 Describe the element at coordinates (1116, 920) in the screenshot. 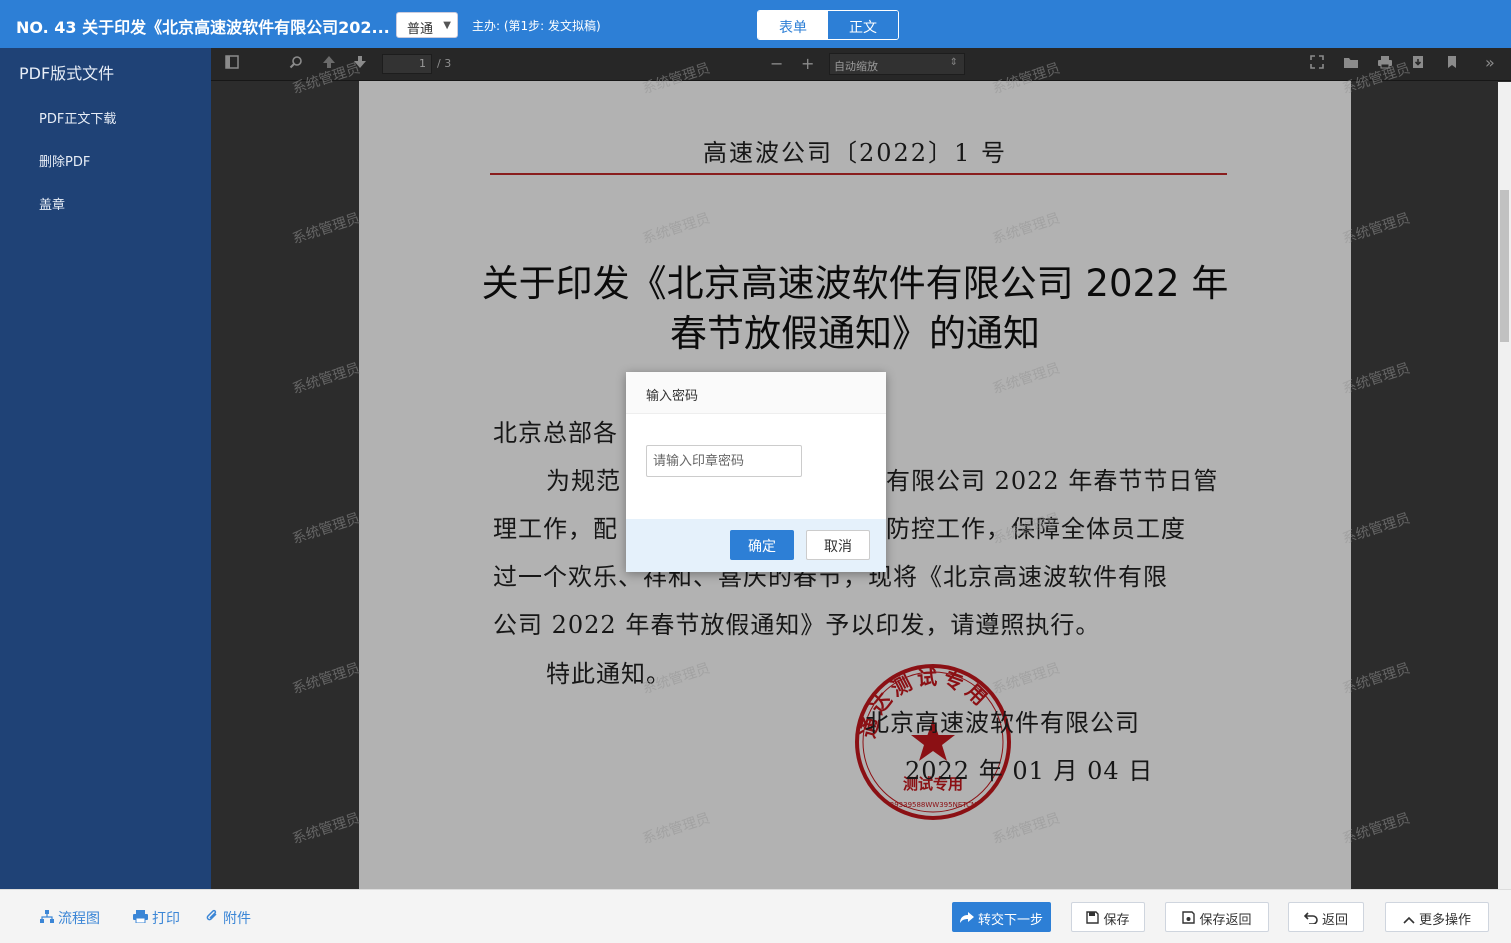

I see `save-label: 保存` at that location.